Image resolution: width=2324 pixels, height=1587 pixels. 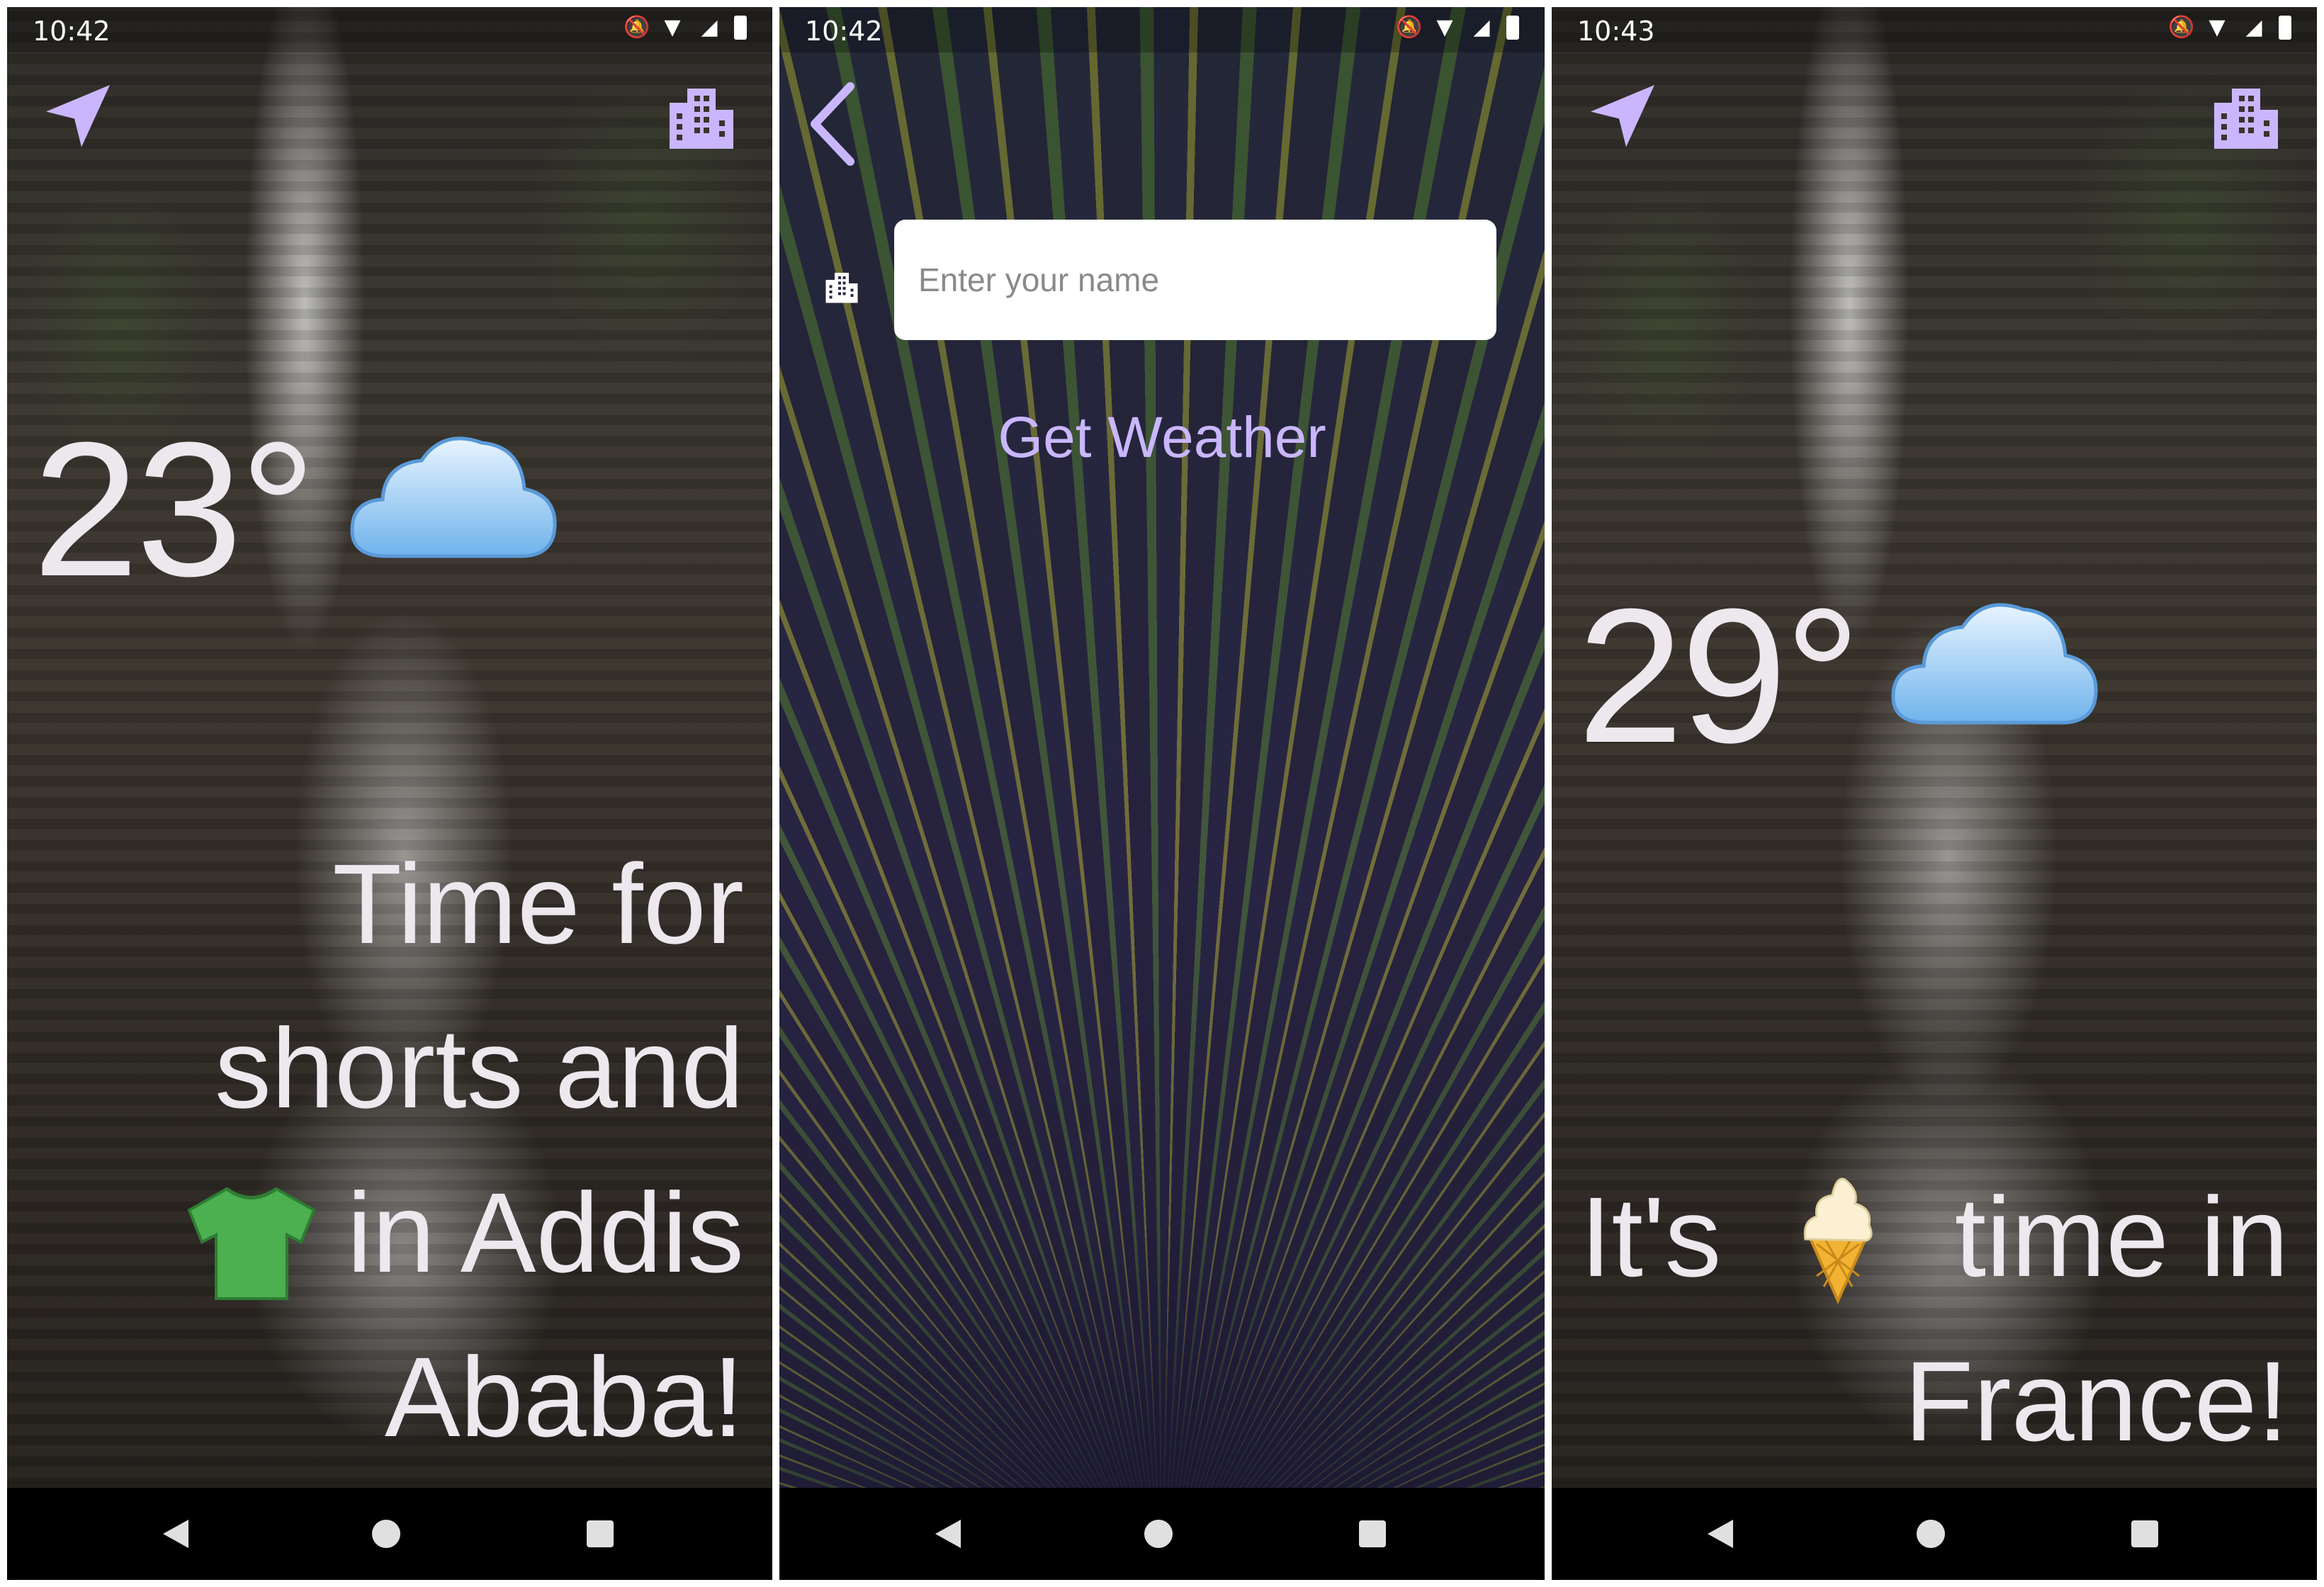 I want to click on city-name-input, so click(x=1195, y=280).